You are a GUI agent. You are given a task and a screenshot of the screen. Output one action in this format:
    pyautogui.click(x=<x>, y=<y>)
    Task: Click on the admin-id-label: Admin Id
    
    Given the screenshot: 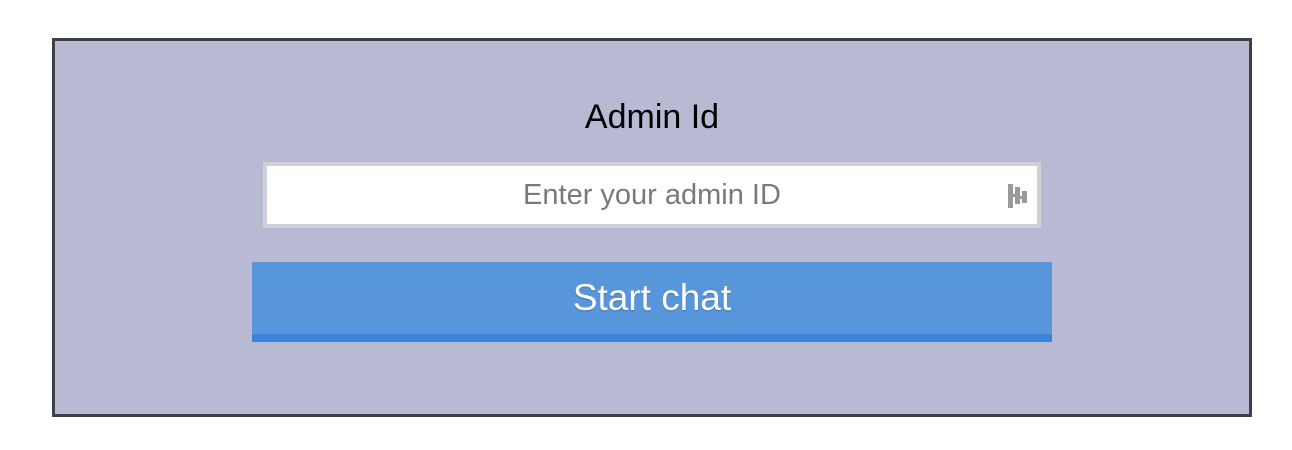 What is the action you would take?
    pyautogui.click(x=652, y=117)
    